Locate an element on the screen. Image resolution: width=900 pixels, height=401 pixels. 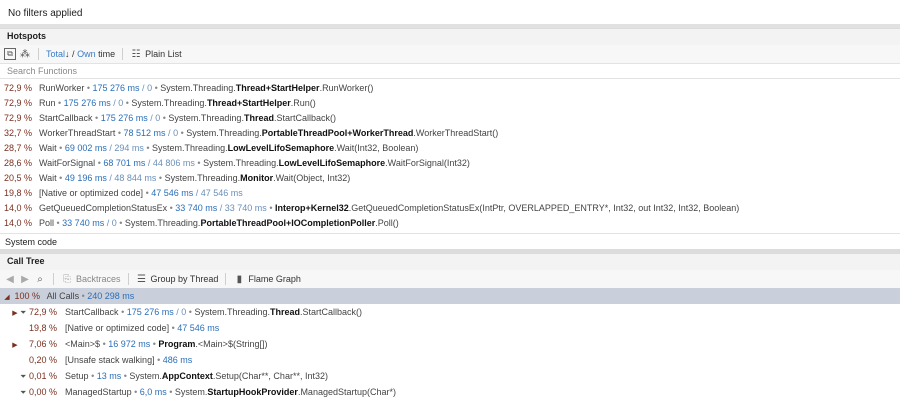
flame-graph-button: Flame Graph is located at coordinates (274, 279).